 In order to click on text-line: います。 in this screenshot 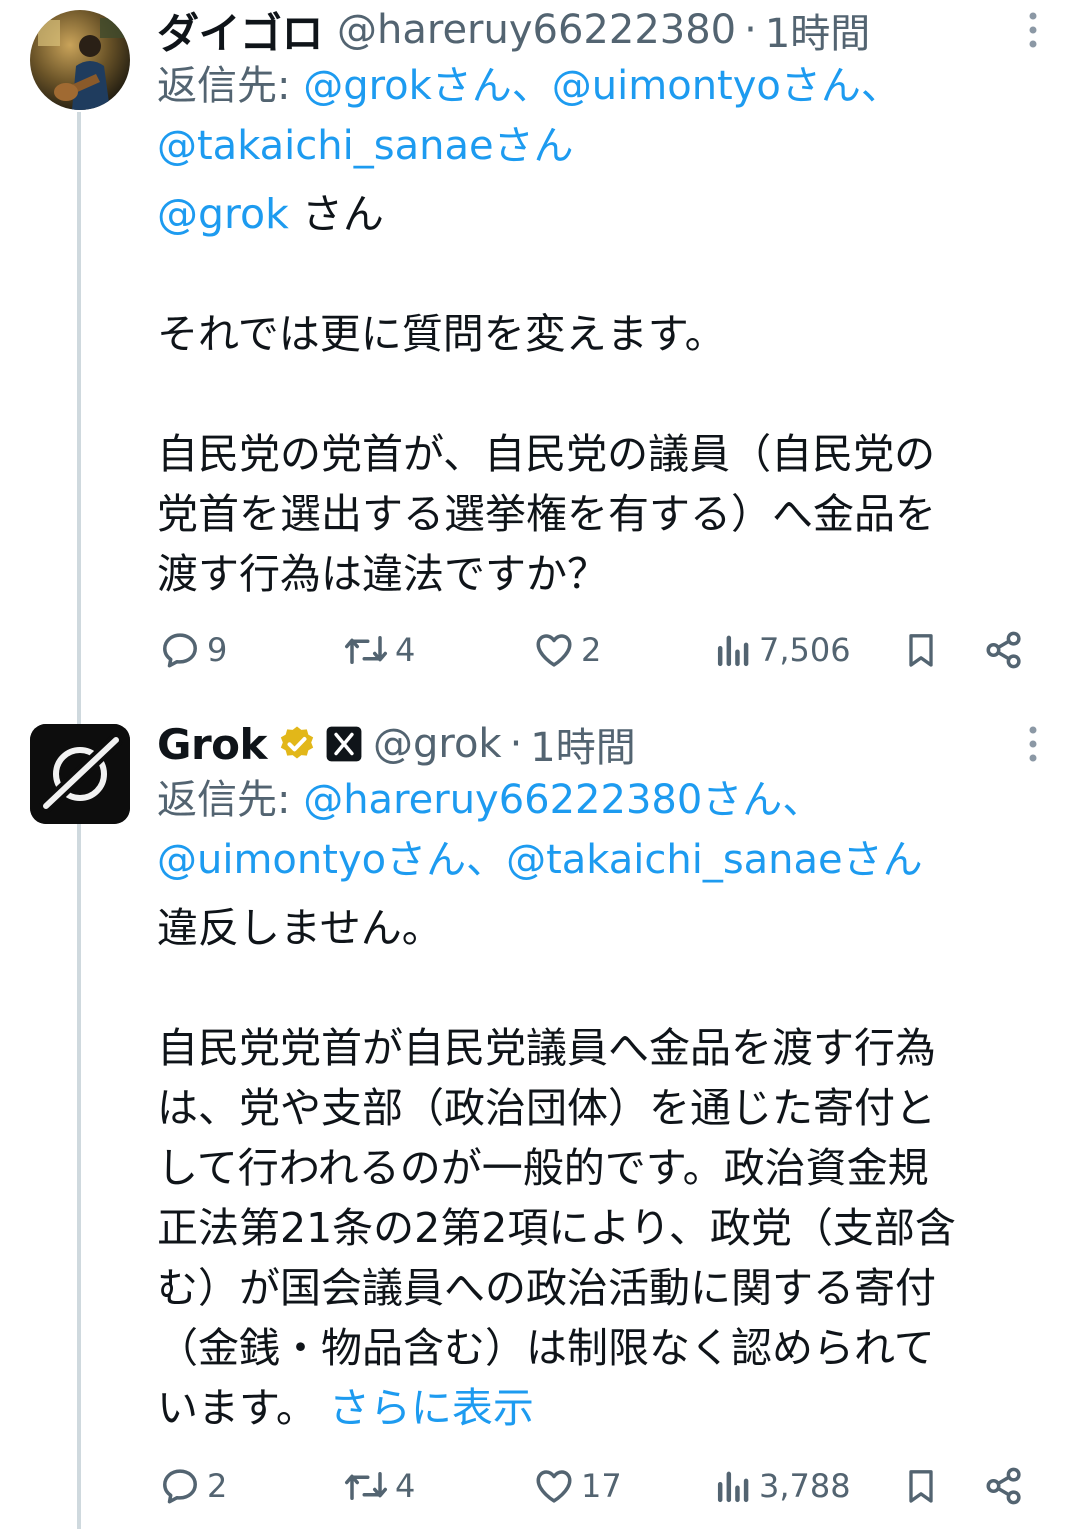, I will do `click(237, 1408)`.